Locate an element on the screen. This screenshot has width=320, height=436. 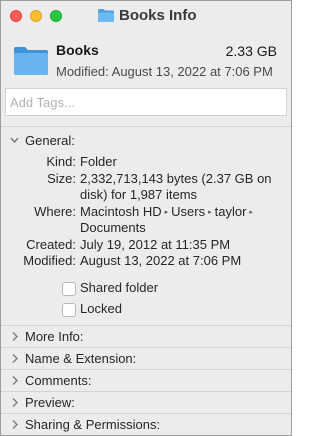
locked-checkbox is located at coordinates (69, 310).